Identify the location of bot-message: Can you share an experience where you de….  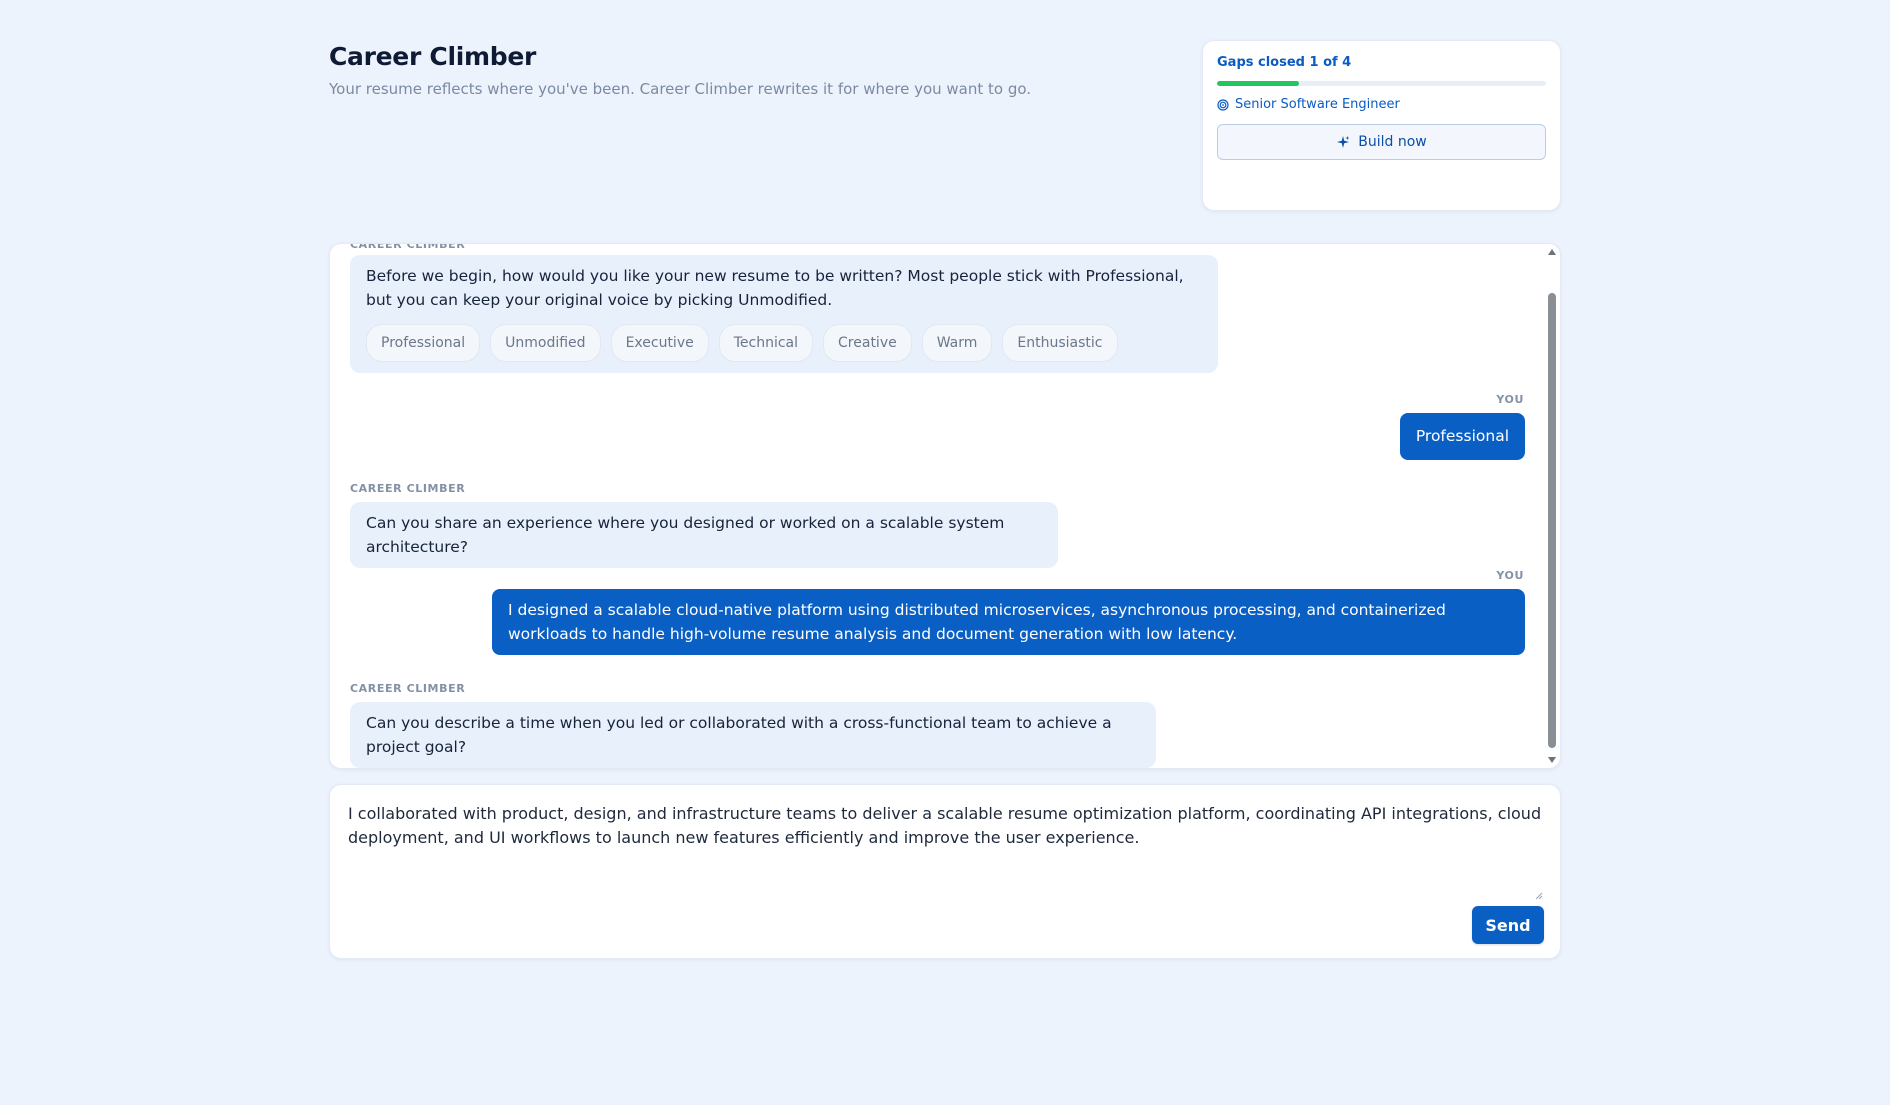
(704, 535).